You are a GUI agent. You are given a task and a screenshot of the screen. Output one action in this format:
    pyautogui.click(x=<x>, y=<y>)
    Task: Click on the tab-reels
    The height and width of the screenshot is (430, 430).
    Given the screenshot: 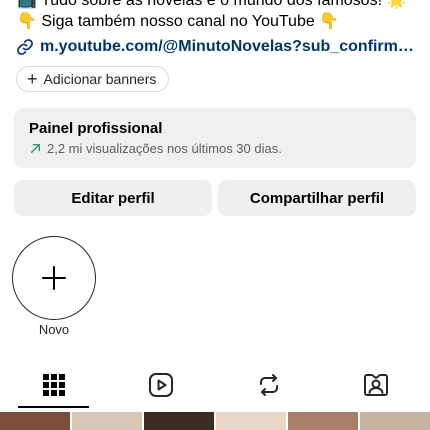 What is the action you would take?
    pyautogui.click(x=162, y=385)
    